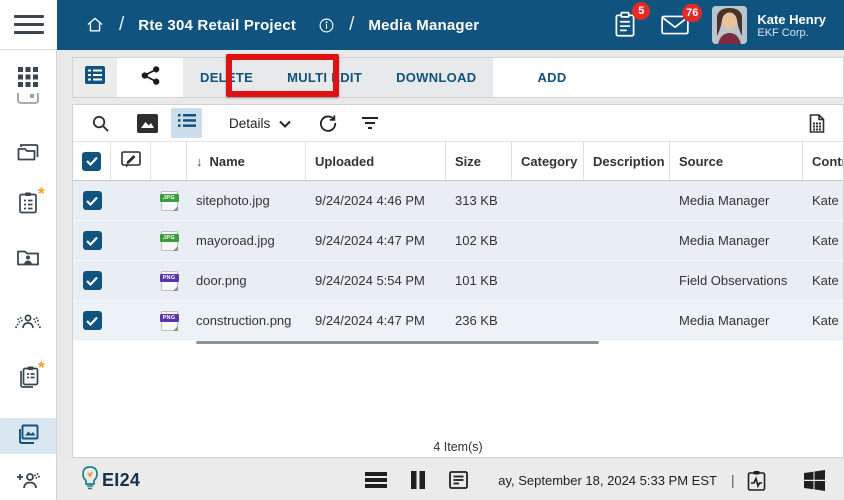 This screenshot has height=500, width=844. I want to click on share-icon, so click(150, 77).